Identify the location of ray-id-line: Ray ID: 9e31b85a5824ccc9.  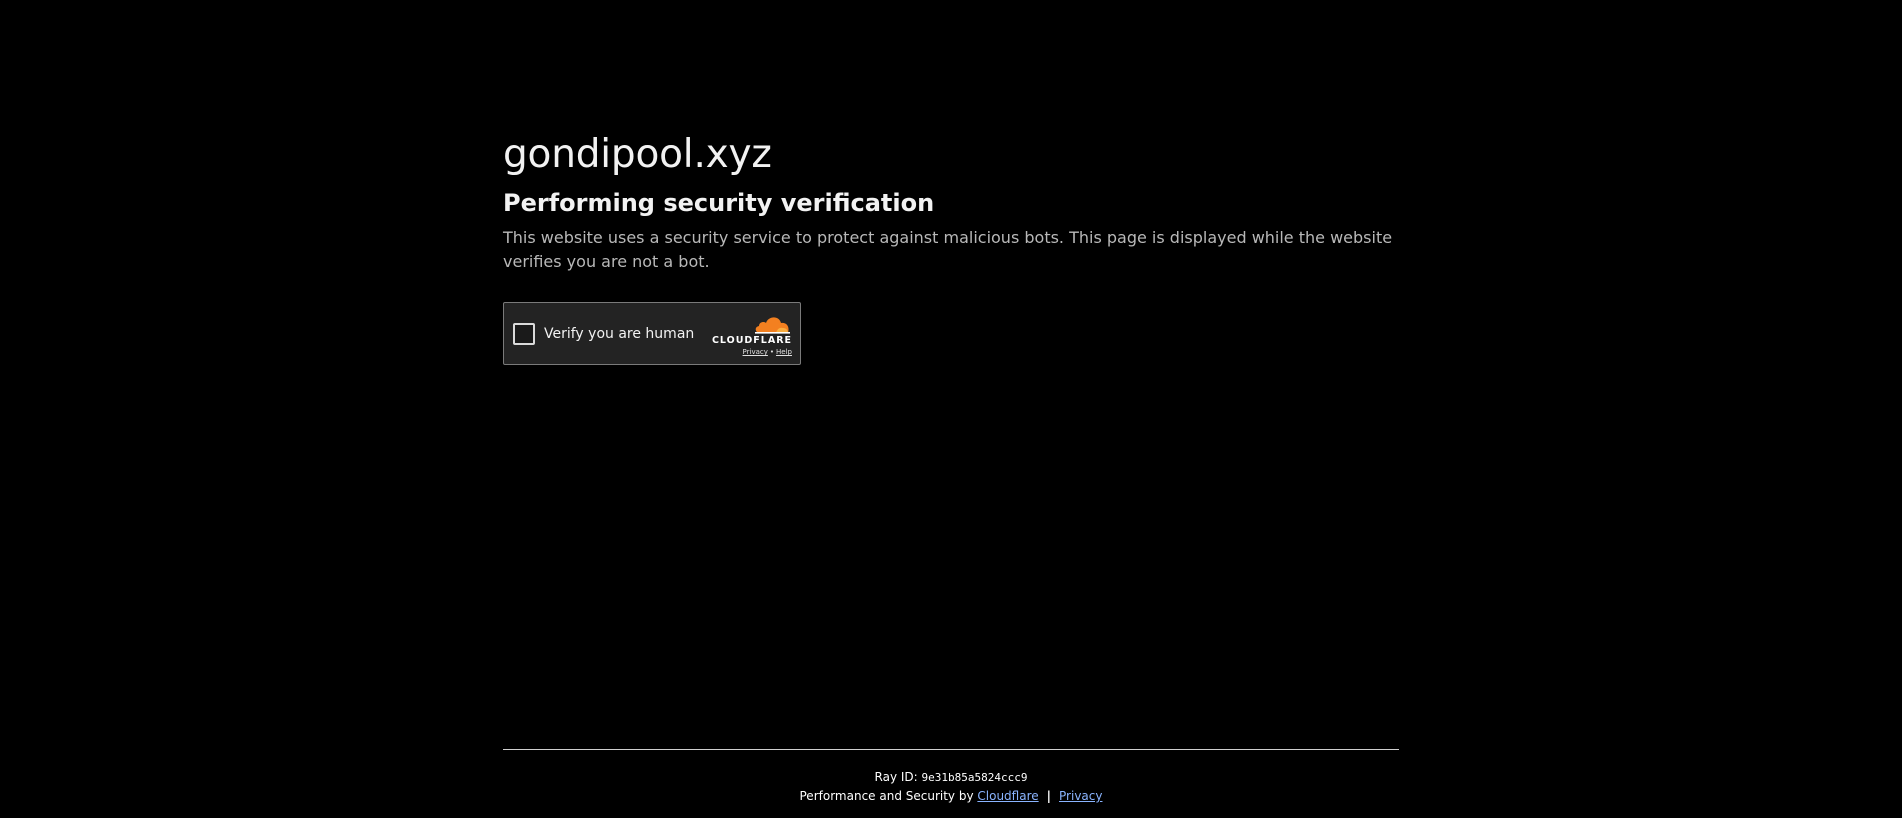
(951, 777).